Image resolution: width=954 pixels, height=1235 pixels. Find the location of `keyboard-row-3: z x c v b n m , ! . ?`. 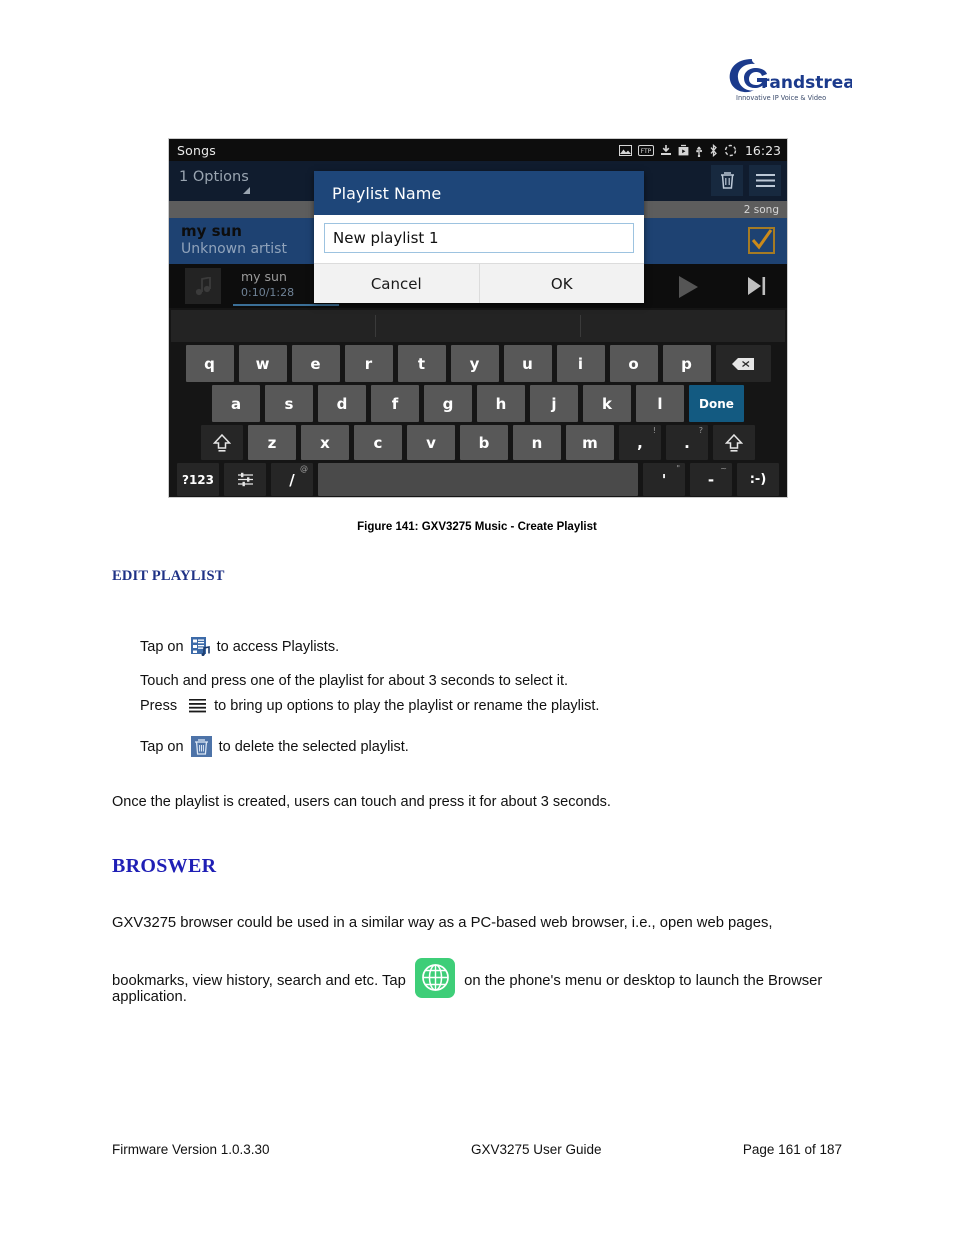

keyboard-row-3: z x c v b n m , ! . ? is located at coordinates (478, 442).